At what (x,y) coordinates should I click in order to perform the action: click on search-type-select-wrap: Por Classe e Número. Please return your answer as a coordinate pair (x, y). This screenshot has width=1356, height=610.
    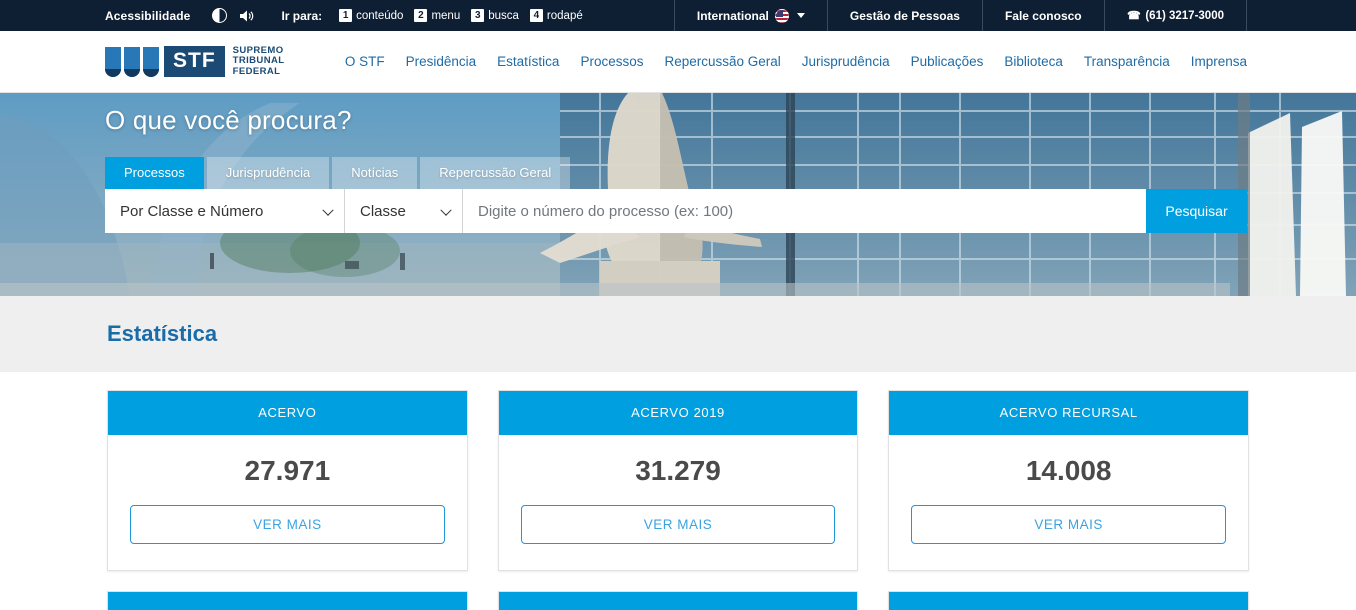
    Looking at the image, I should click on (225, 211).